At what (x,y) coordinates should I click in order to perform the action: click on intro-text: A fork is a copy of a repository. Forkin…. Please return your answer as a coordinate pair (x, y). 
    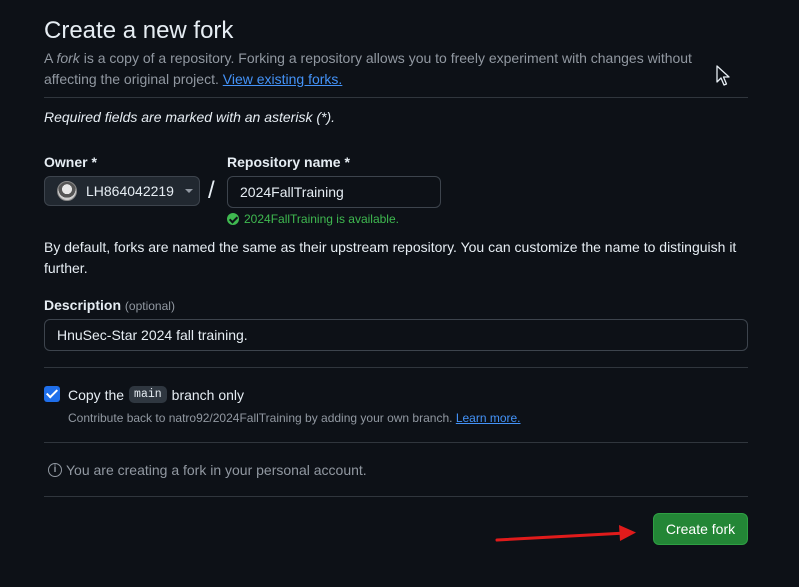
    Looking at the image, I should click on (368, 68).